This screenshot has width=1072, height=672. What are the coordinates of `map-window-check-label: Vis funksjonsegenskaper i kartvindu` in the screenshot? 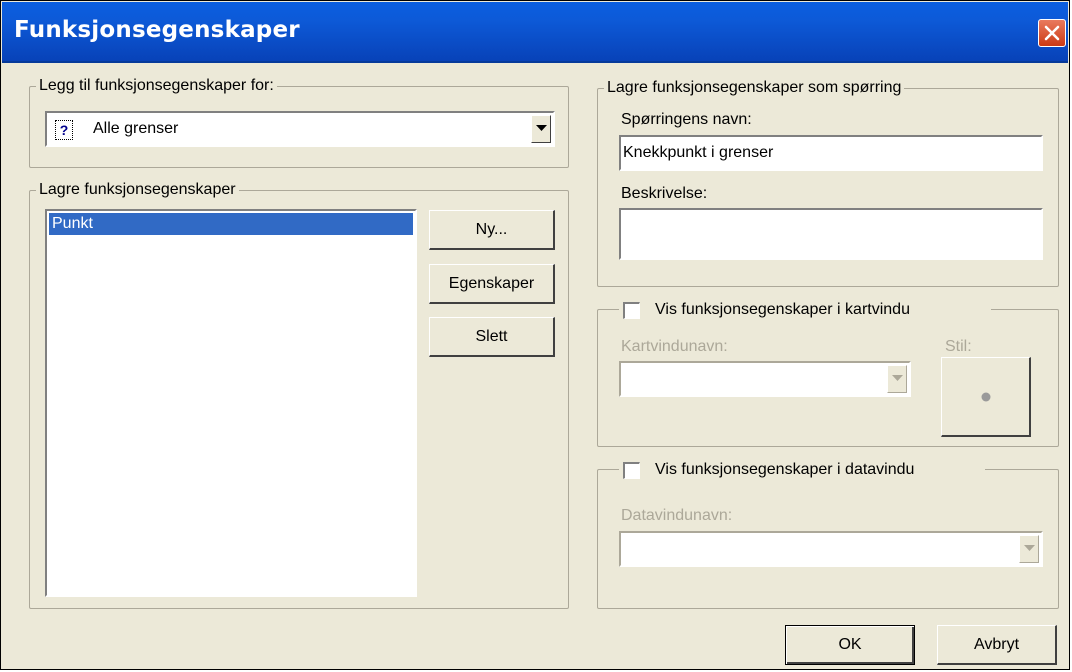 It's located at (782, 309).